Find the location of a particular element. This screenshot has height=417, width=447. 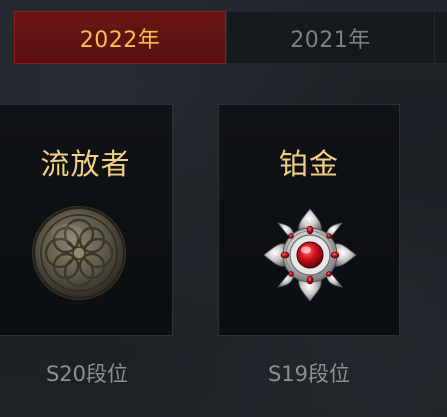

tab-2022: 2022年 is located at coordinates (120, 37).